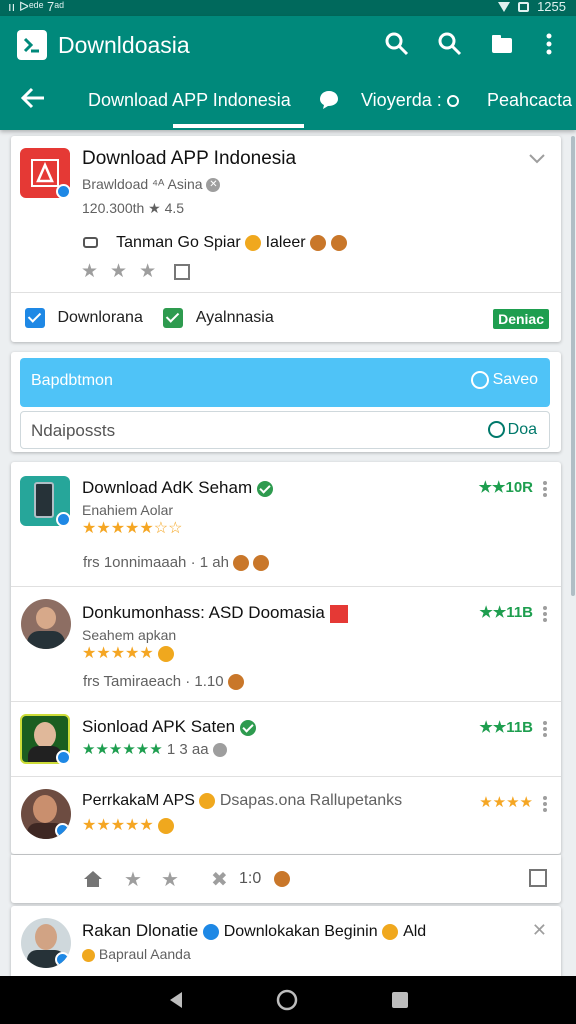 Image resolution: width=576 pixels, height=1024 pixels. I want to click on item-extra: frs Tamiraeach · 1.10, so click(153, 681).